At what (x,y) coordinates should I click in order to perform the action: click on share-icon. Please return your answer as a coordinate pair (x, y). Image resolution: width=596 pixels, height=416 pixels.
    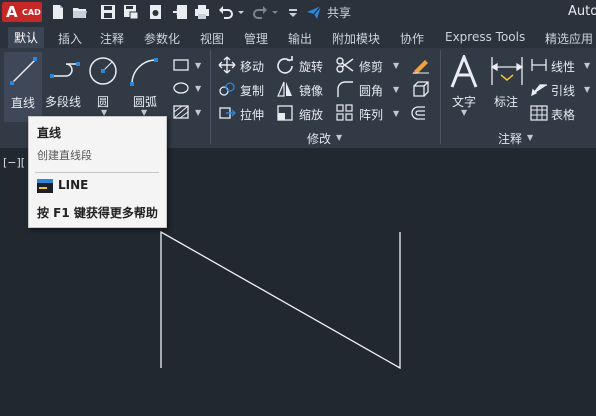
    Looking at the image, I should click on (314, 12).